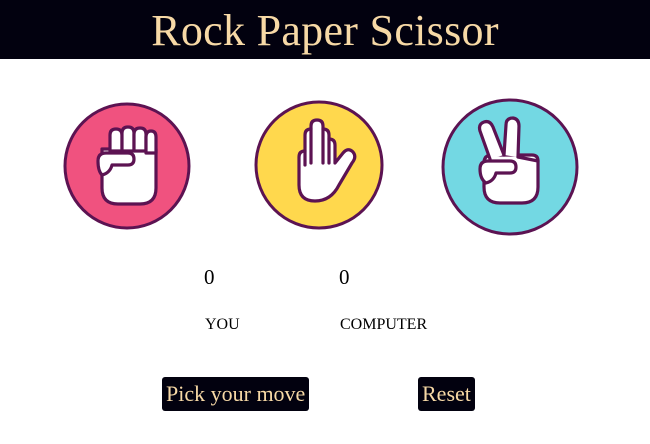 The width and height of the screenshot is (650, 444). Describe the element at coordinates (209, 277) in the screenshot. I see `player-score: 0` at that location.